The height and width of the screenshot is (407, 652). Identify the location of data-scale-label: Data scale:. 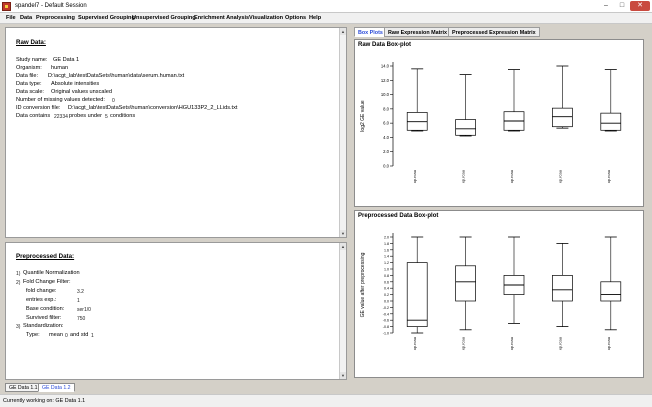
(30, 92).